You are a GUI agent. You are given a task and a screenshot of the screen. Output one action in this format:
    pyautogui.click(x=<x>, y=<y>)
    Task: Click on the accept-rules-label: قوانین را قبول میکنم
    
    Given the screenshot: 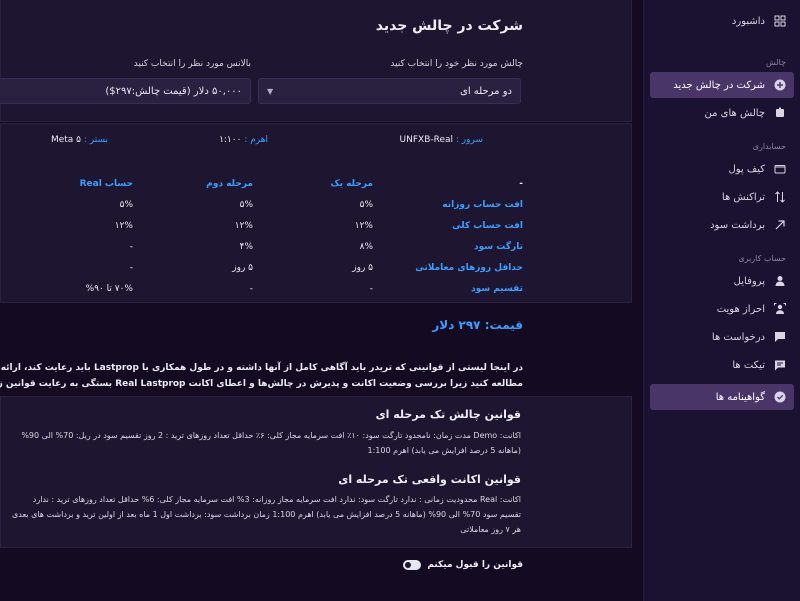 What is the action you would take?
    pyautogui.click(x=475, y=565)
    